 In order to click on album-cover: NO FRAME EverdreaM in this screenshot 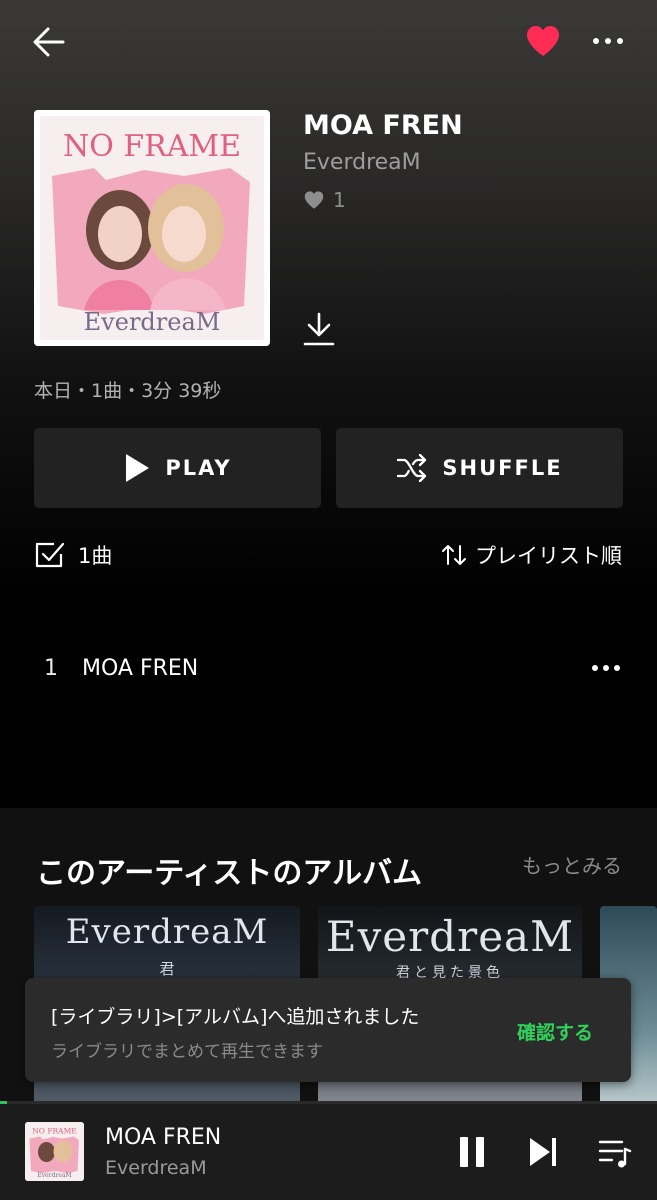, I will do `click(152, 228)`.